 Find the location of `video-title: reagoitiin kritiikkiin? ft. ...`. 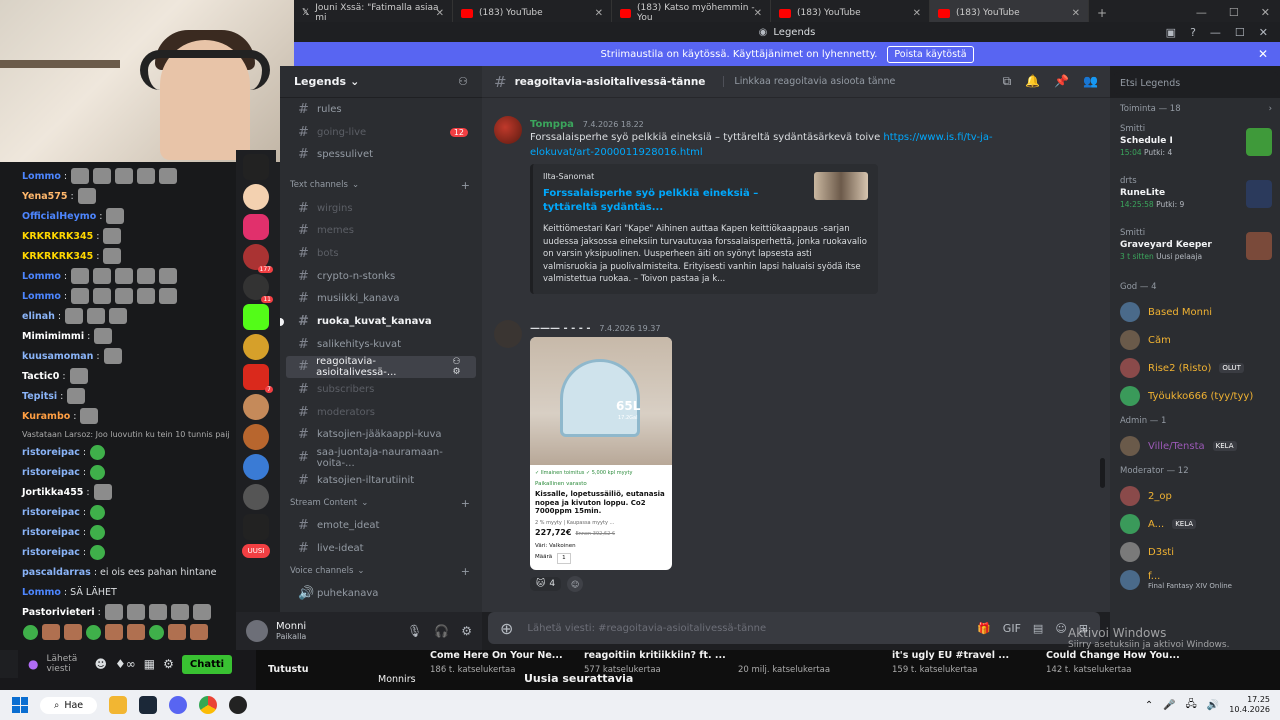

video-title: reagoitiin kritiikkiin? ft. ... is located at coordinates (655, 655).